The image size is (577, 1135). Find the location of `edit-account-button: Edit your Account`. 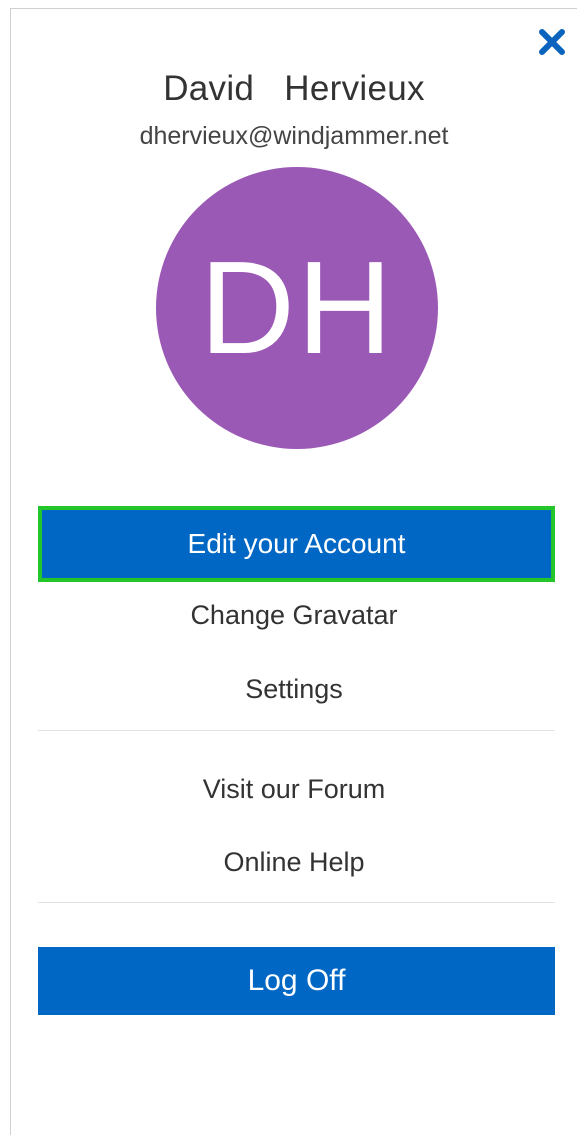

edit-account-button: Edit your Account is located at coordinates (296, 544).